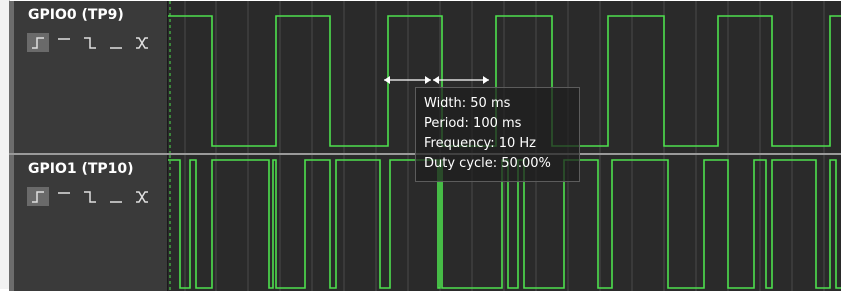 This screenshot has height=291, width=841. Describe the element at coordinates (88, 77) in the screenshot. I see `channel-sidebar: GPIO0 (TP9)` at that location.